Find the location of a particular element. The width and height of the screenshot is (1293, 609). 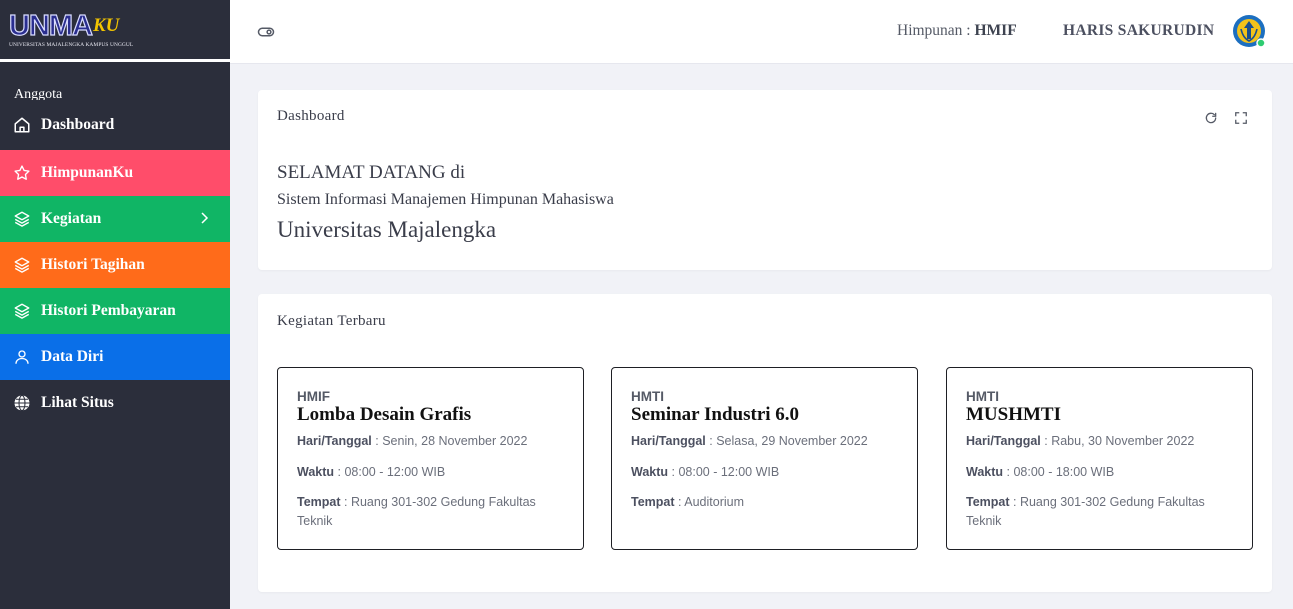

event-place: Auditorium is located at coordinates (714, 502).